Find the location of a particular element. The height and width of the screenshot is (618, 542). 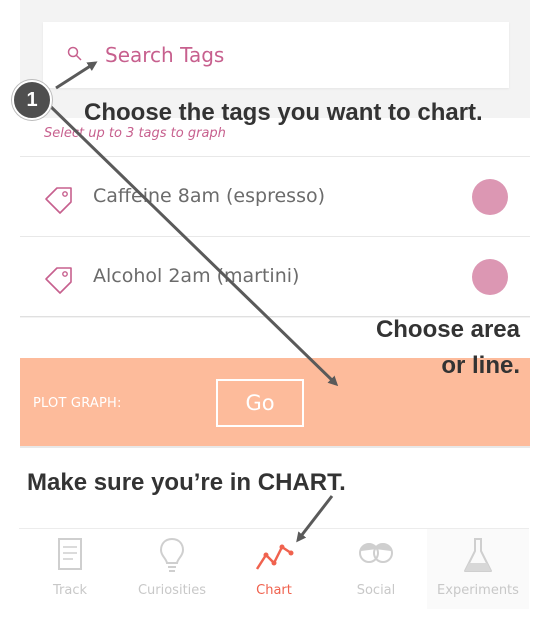

nav-item-curiosities: Curiosities is located at coordinates (172, 569).